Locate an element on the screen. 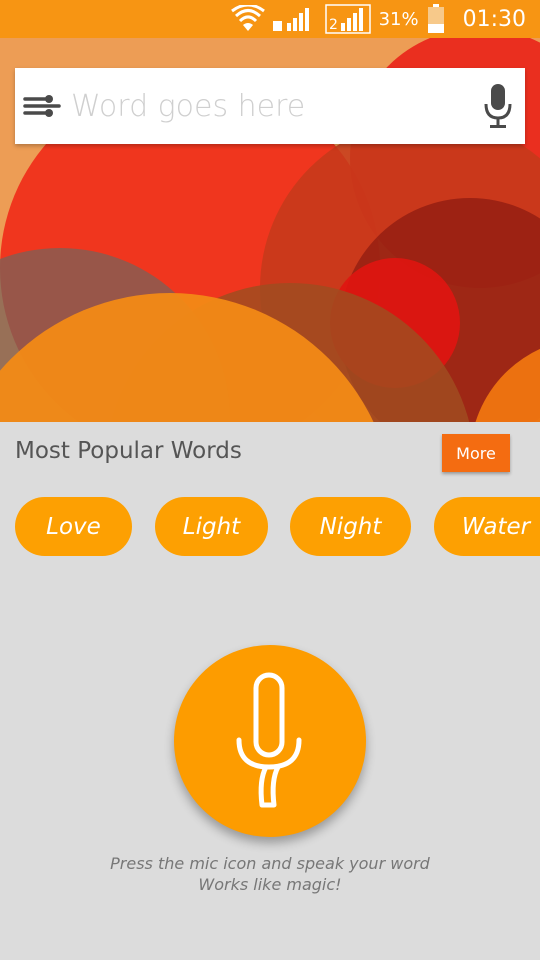  more-button: More is located at coordinates (476, 453).